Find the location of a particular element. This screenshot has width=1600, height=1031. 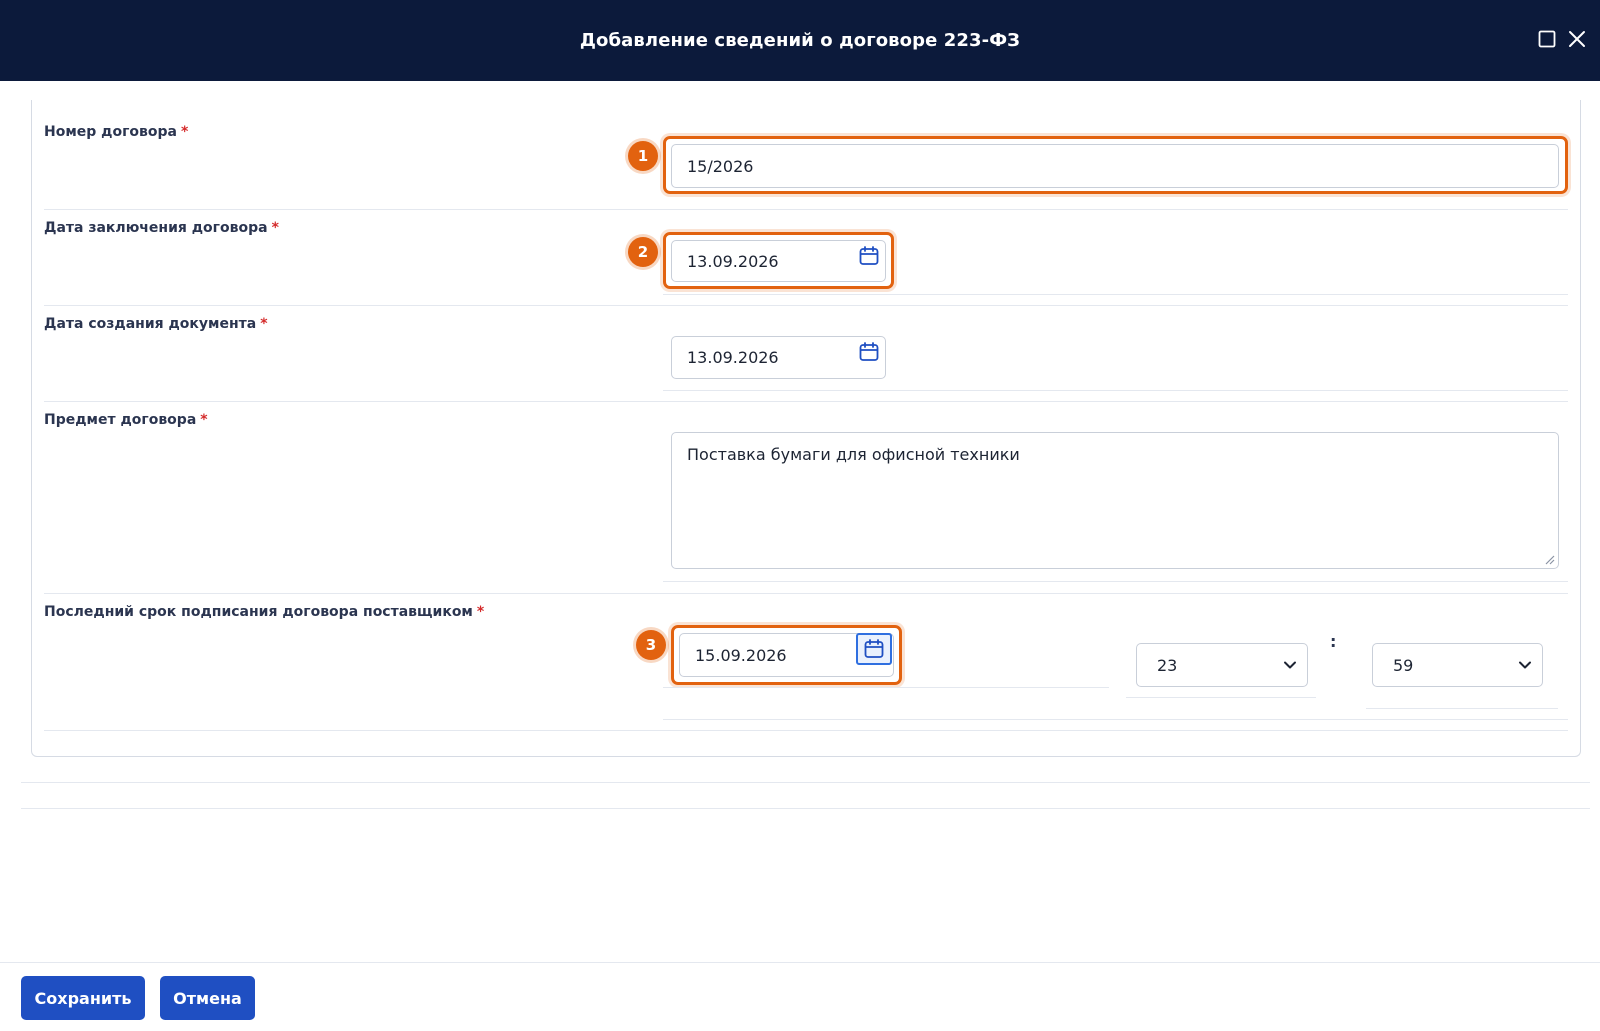

step-marker-2: 2 is located at coordinates (643, 252).